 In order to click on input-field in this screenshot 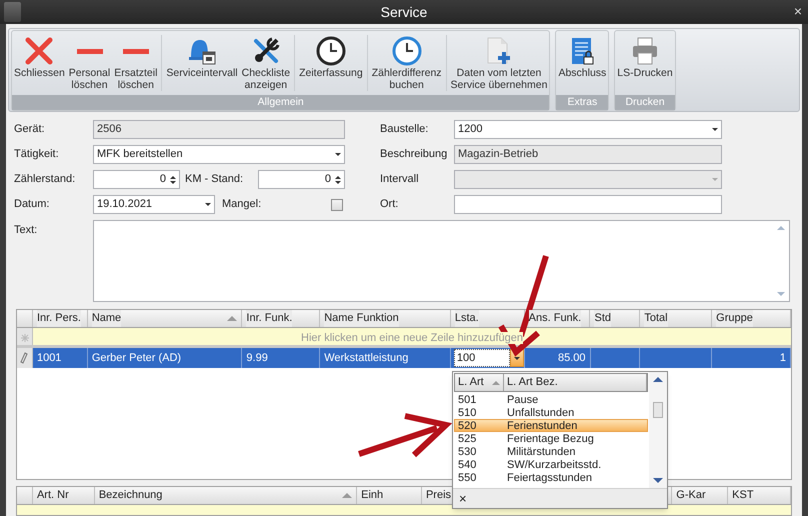, I will do `click(588, 204)`.